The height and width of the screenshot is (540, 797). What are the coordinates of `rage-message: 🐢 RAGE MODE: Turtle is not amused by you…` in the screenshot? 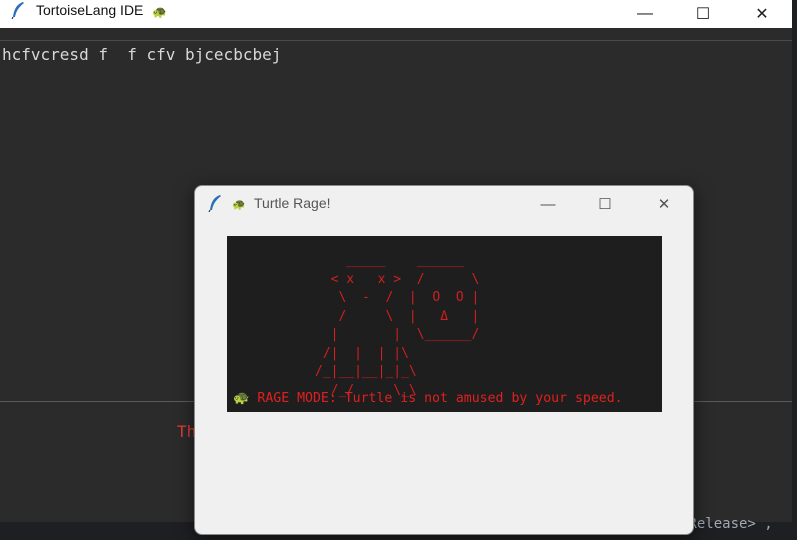 It's located at (428, 398).